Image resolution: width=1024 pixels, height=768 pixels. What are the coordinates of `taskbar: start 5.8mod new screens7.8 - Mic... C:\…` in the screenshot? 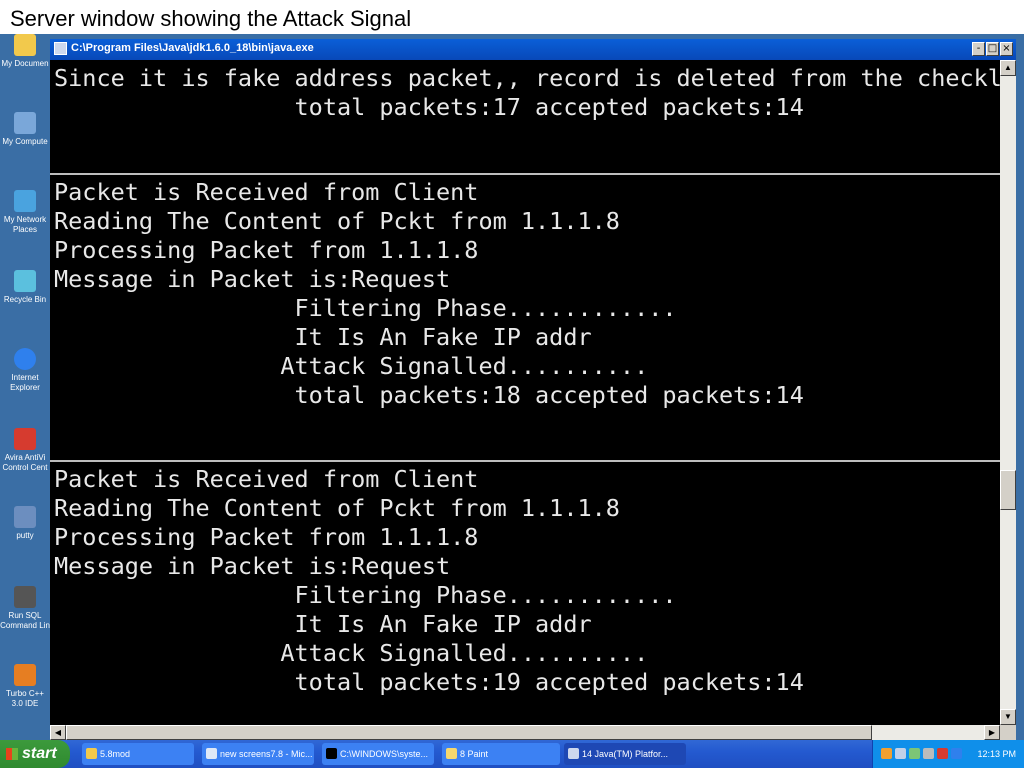 It's located at (512, 754).